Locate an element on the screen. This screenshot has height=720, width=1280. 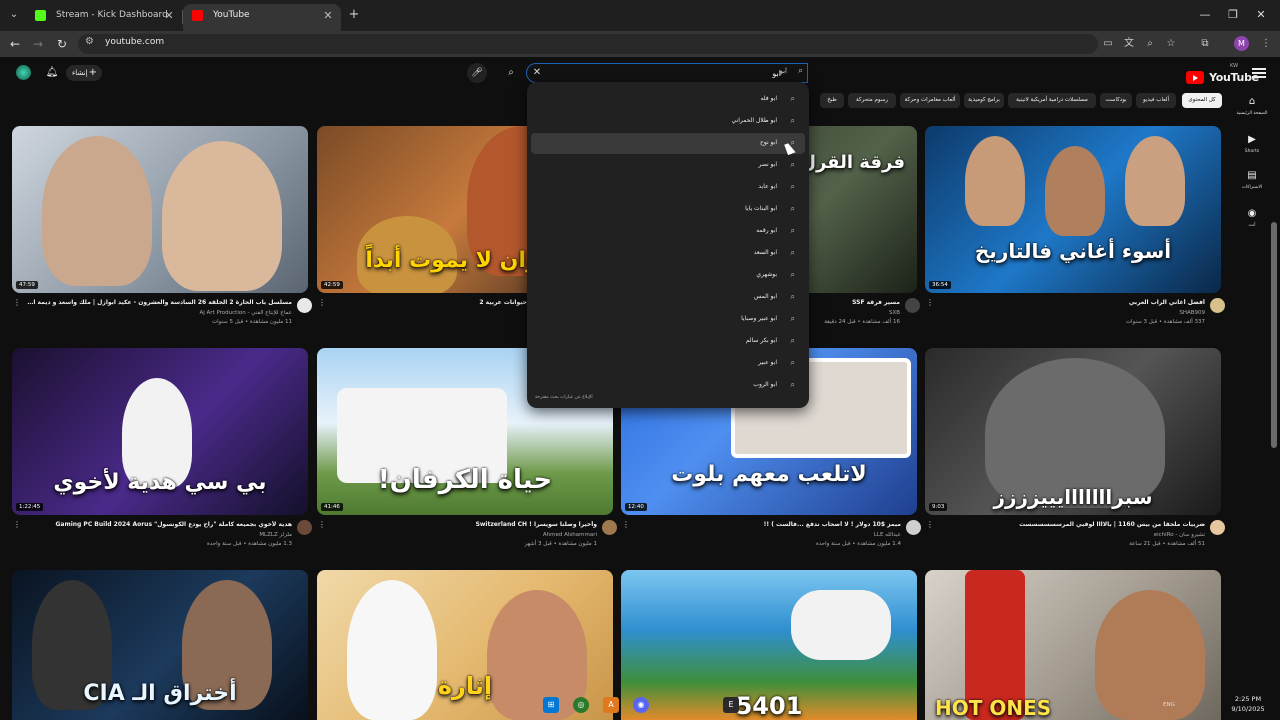
discord-taskbar-icon: ◉ is located at coordinates (641, 705).